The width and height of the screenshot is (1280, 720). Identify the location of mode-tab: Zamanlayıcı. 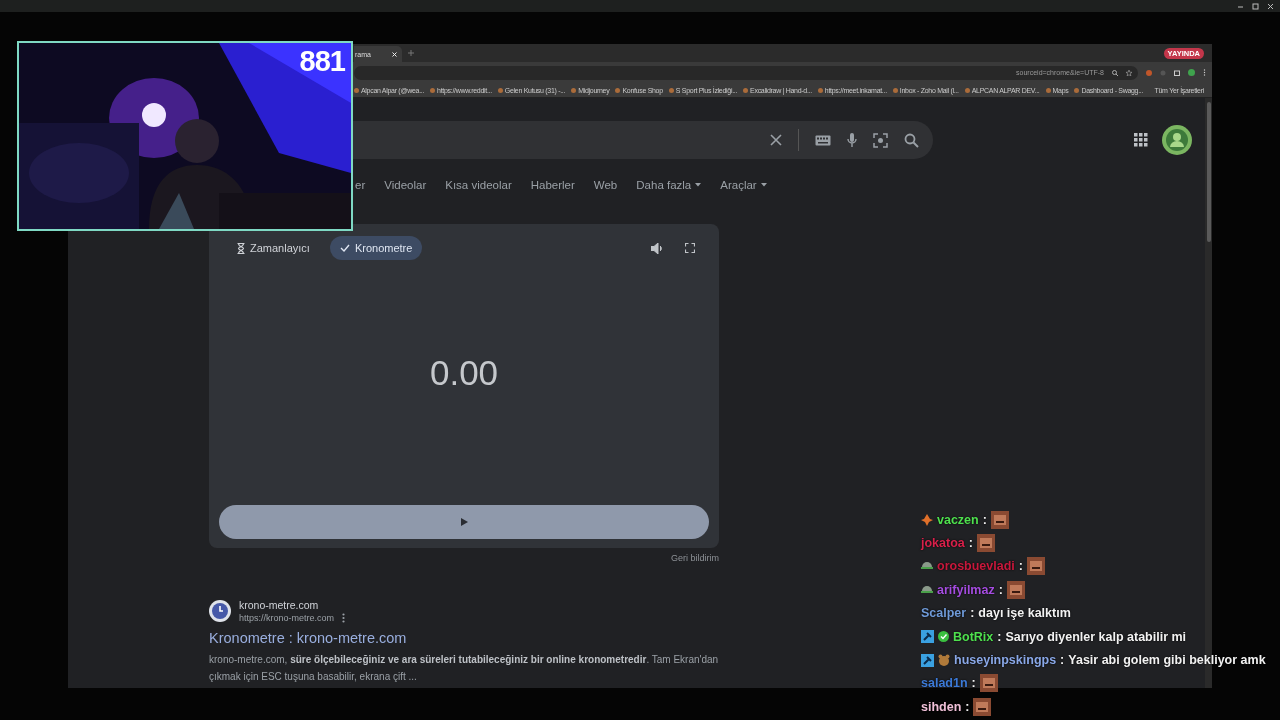
(273, 248).